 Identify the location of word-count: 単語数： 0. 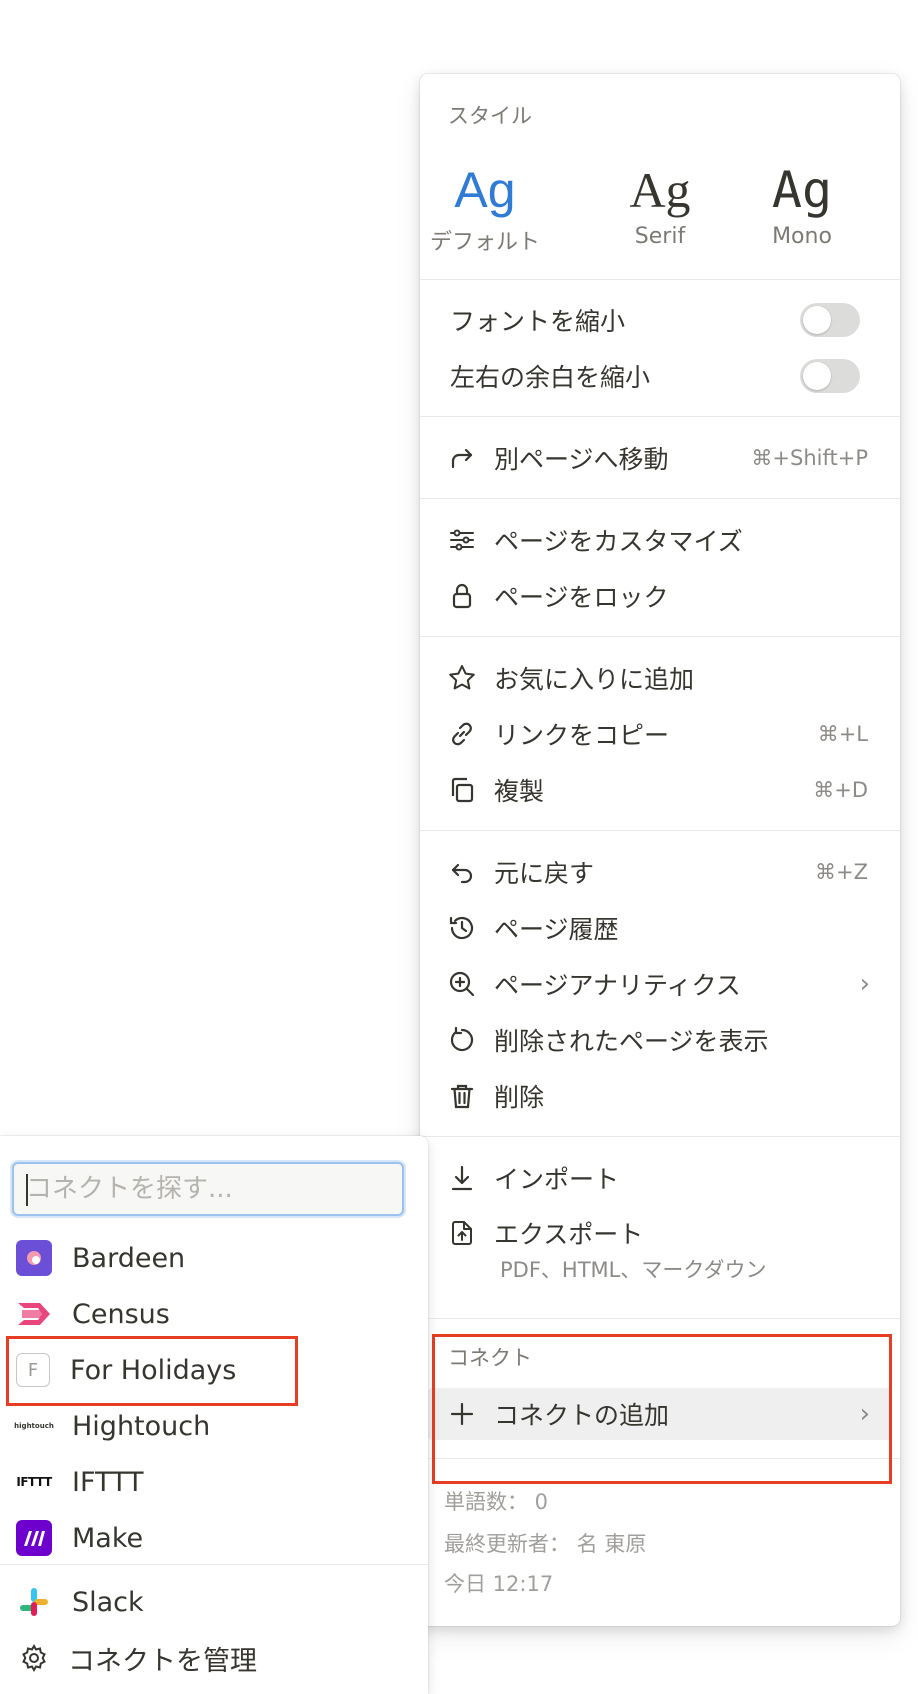
(496, 1502).